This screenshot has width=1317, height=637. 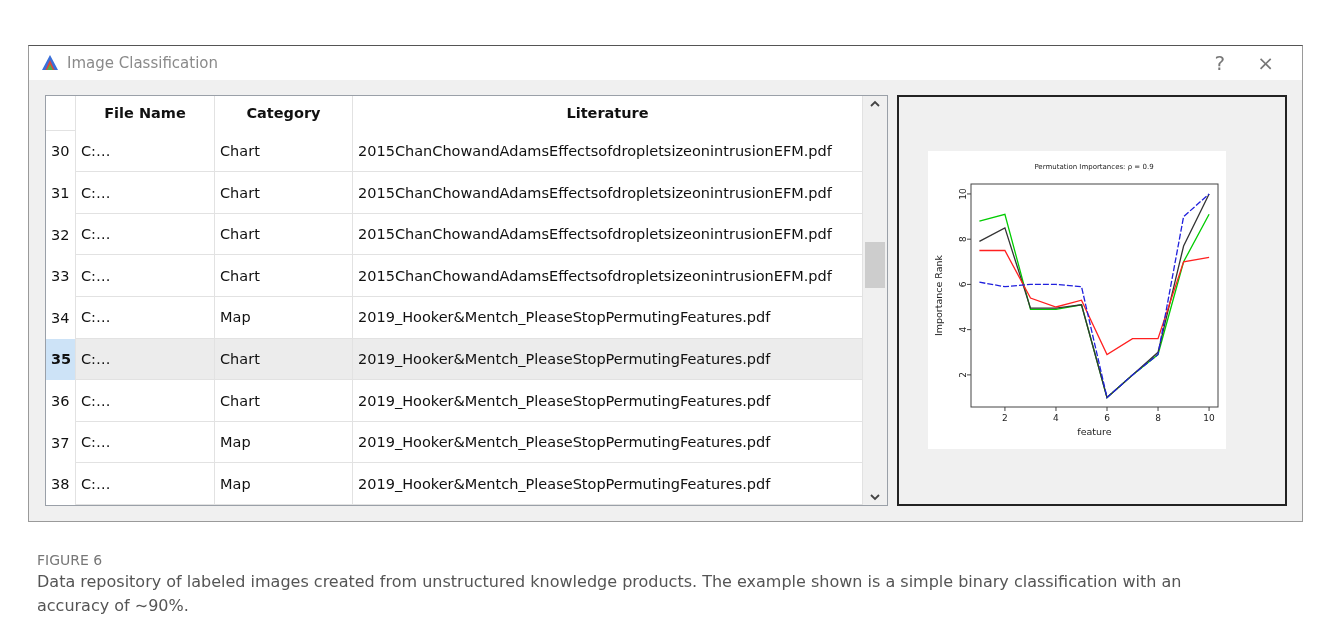 What do you see at coordinates (1107, 418) in the screenshot?
I see `x-tick-label: 6` at bounding box center [1107, 418].